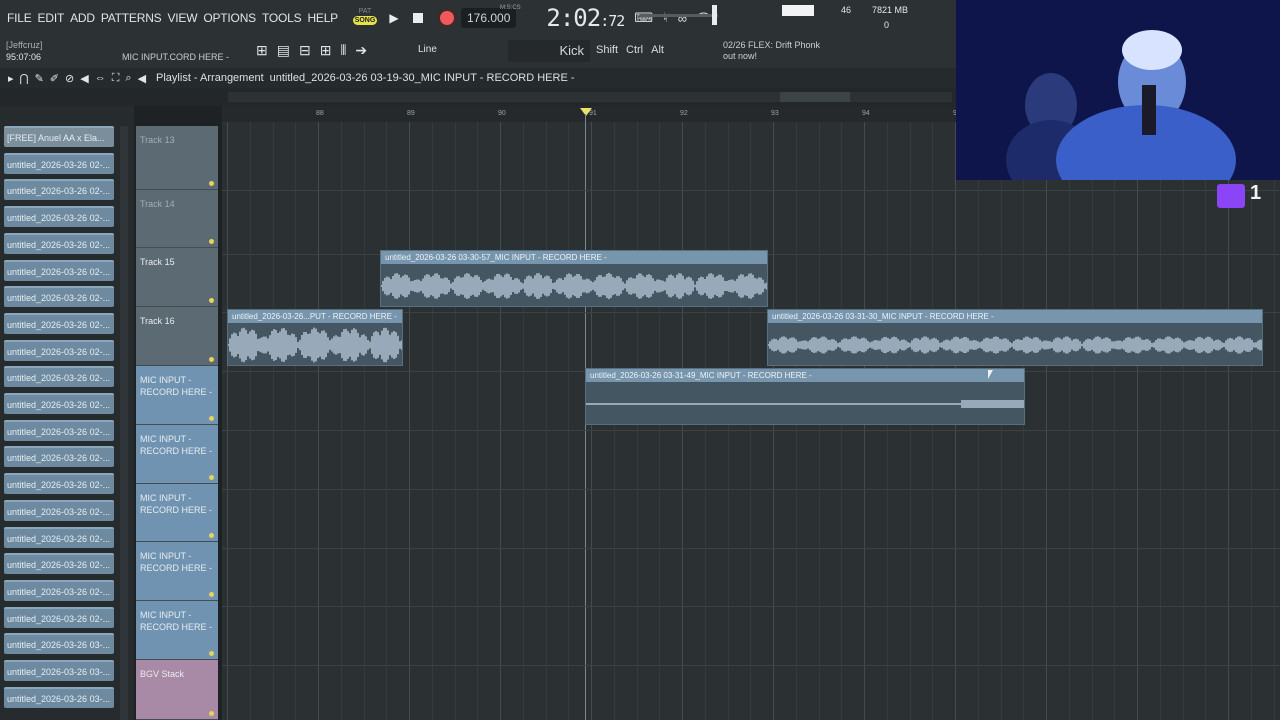  Describe the element at coordinates (815, 97) in the screenshot. I see `overview-window` at that location.